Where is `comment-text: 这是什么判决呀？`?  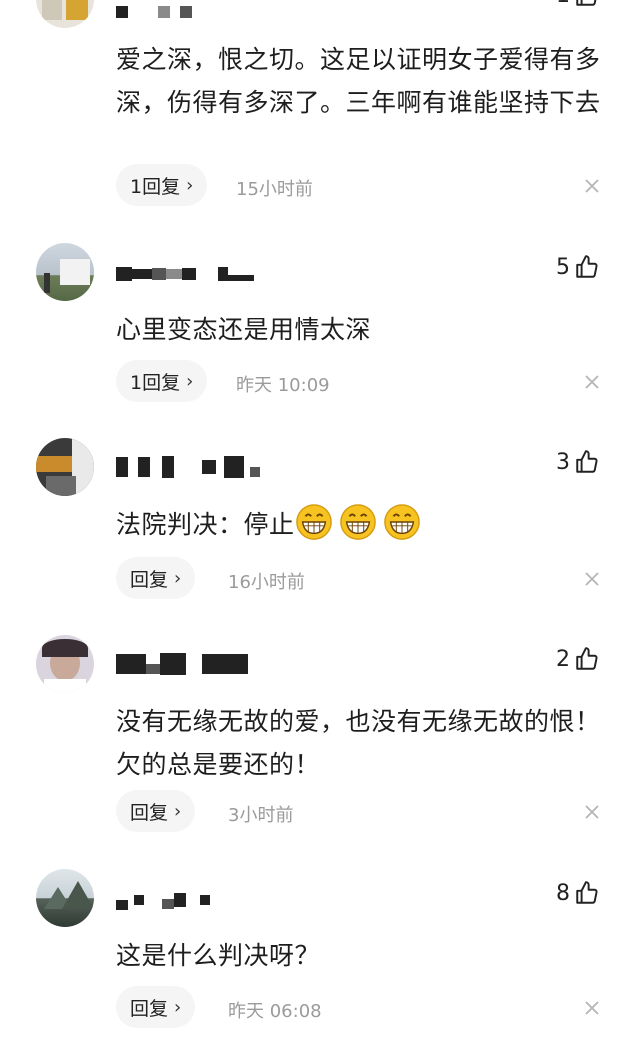
comment-text: 这是什么判决呀？ is located at coordinates (218, 955).